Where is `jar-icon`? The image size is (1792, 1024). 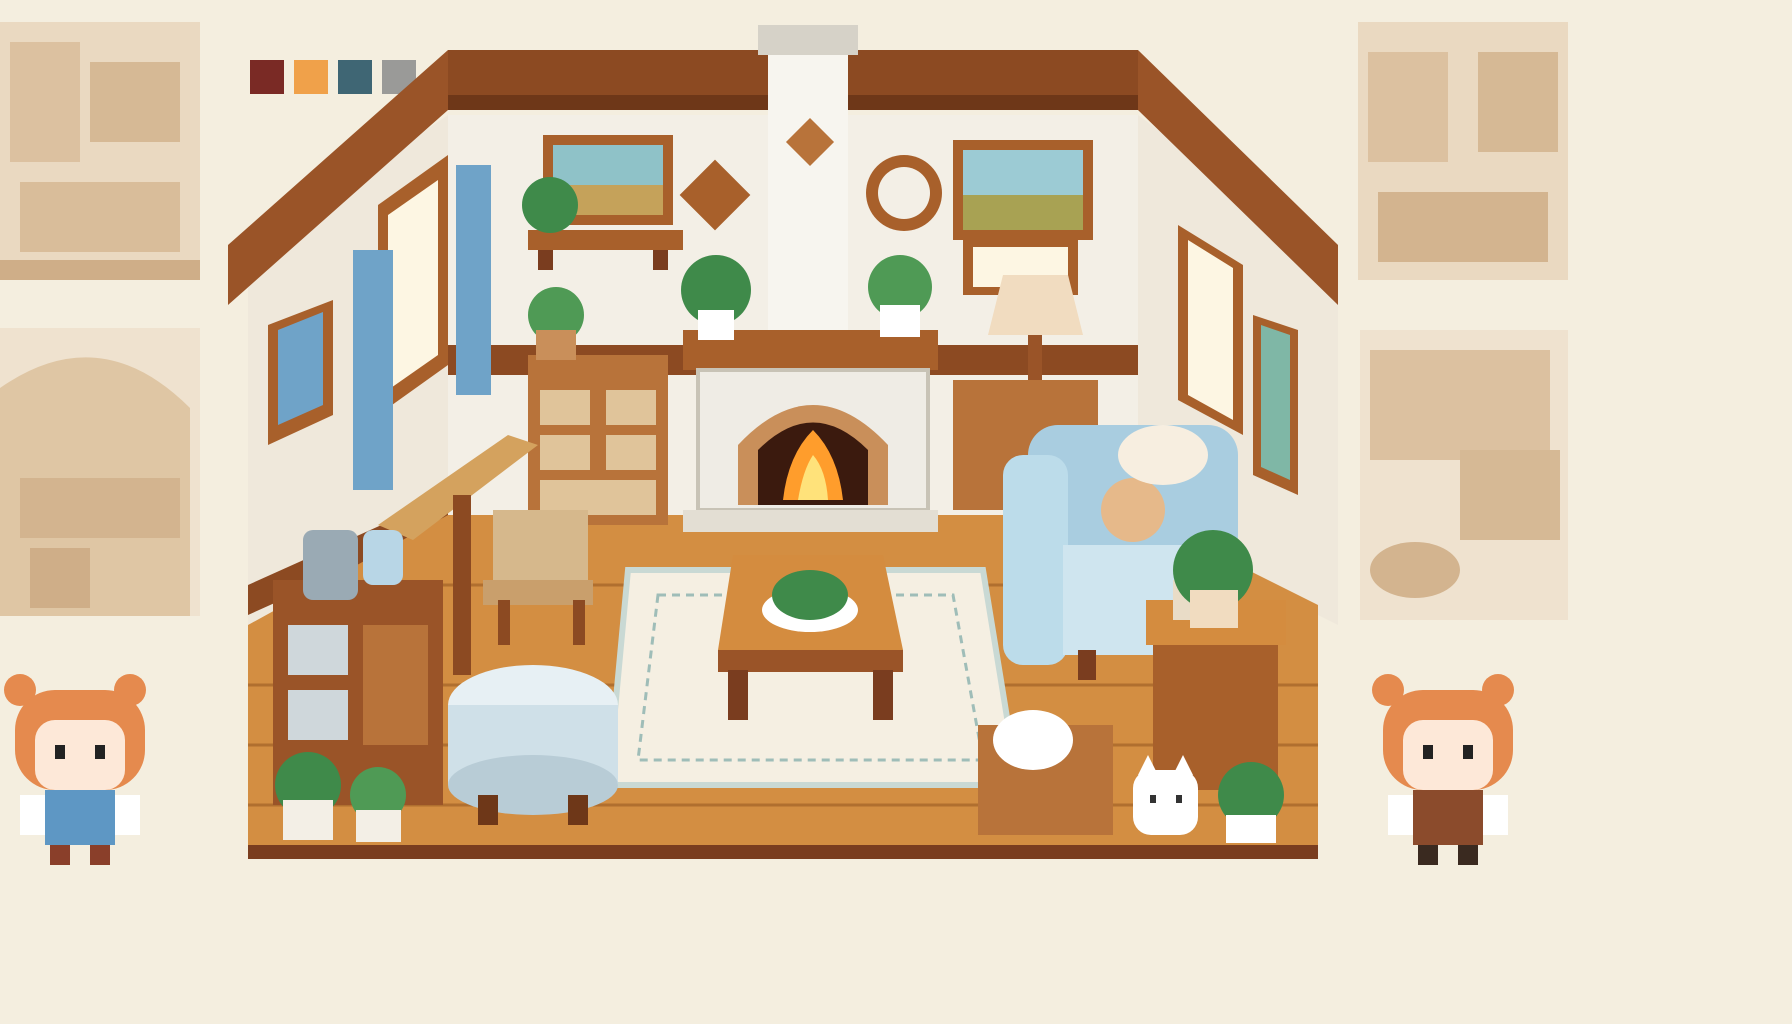
jar-icon is located at coordinates (383, 557).